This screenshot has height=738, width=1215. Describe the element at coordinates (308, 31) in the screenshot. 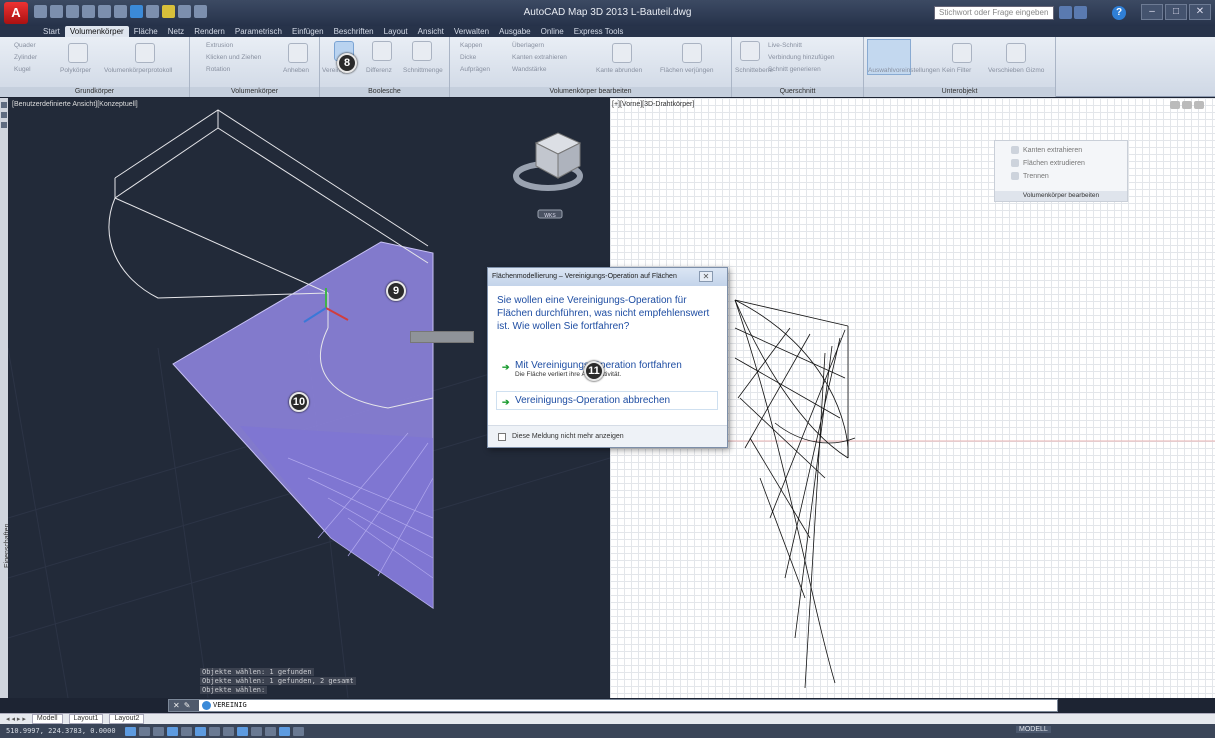

I see `tab-einfuegen: Einfügen` at that location.